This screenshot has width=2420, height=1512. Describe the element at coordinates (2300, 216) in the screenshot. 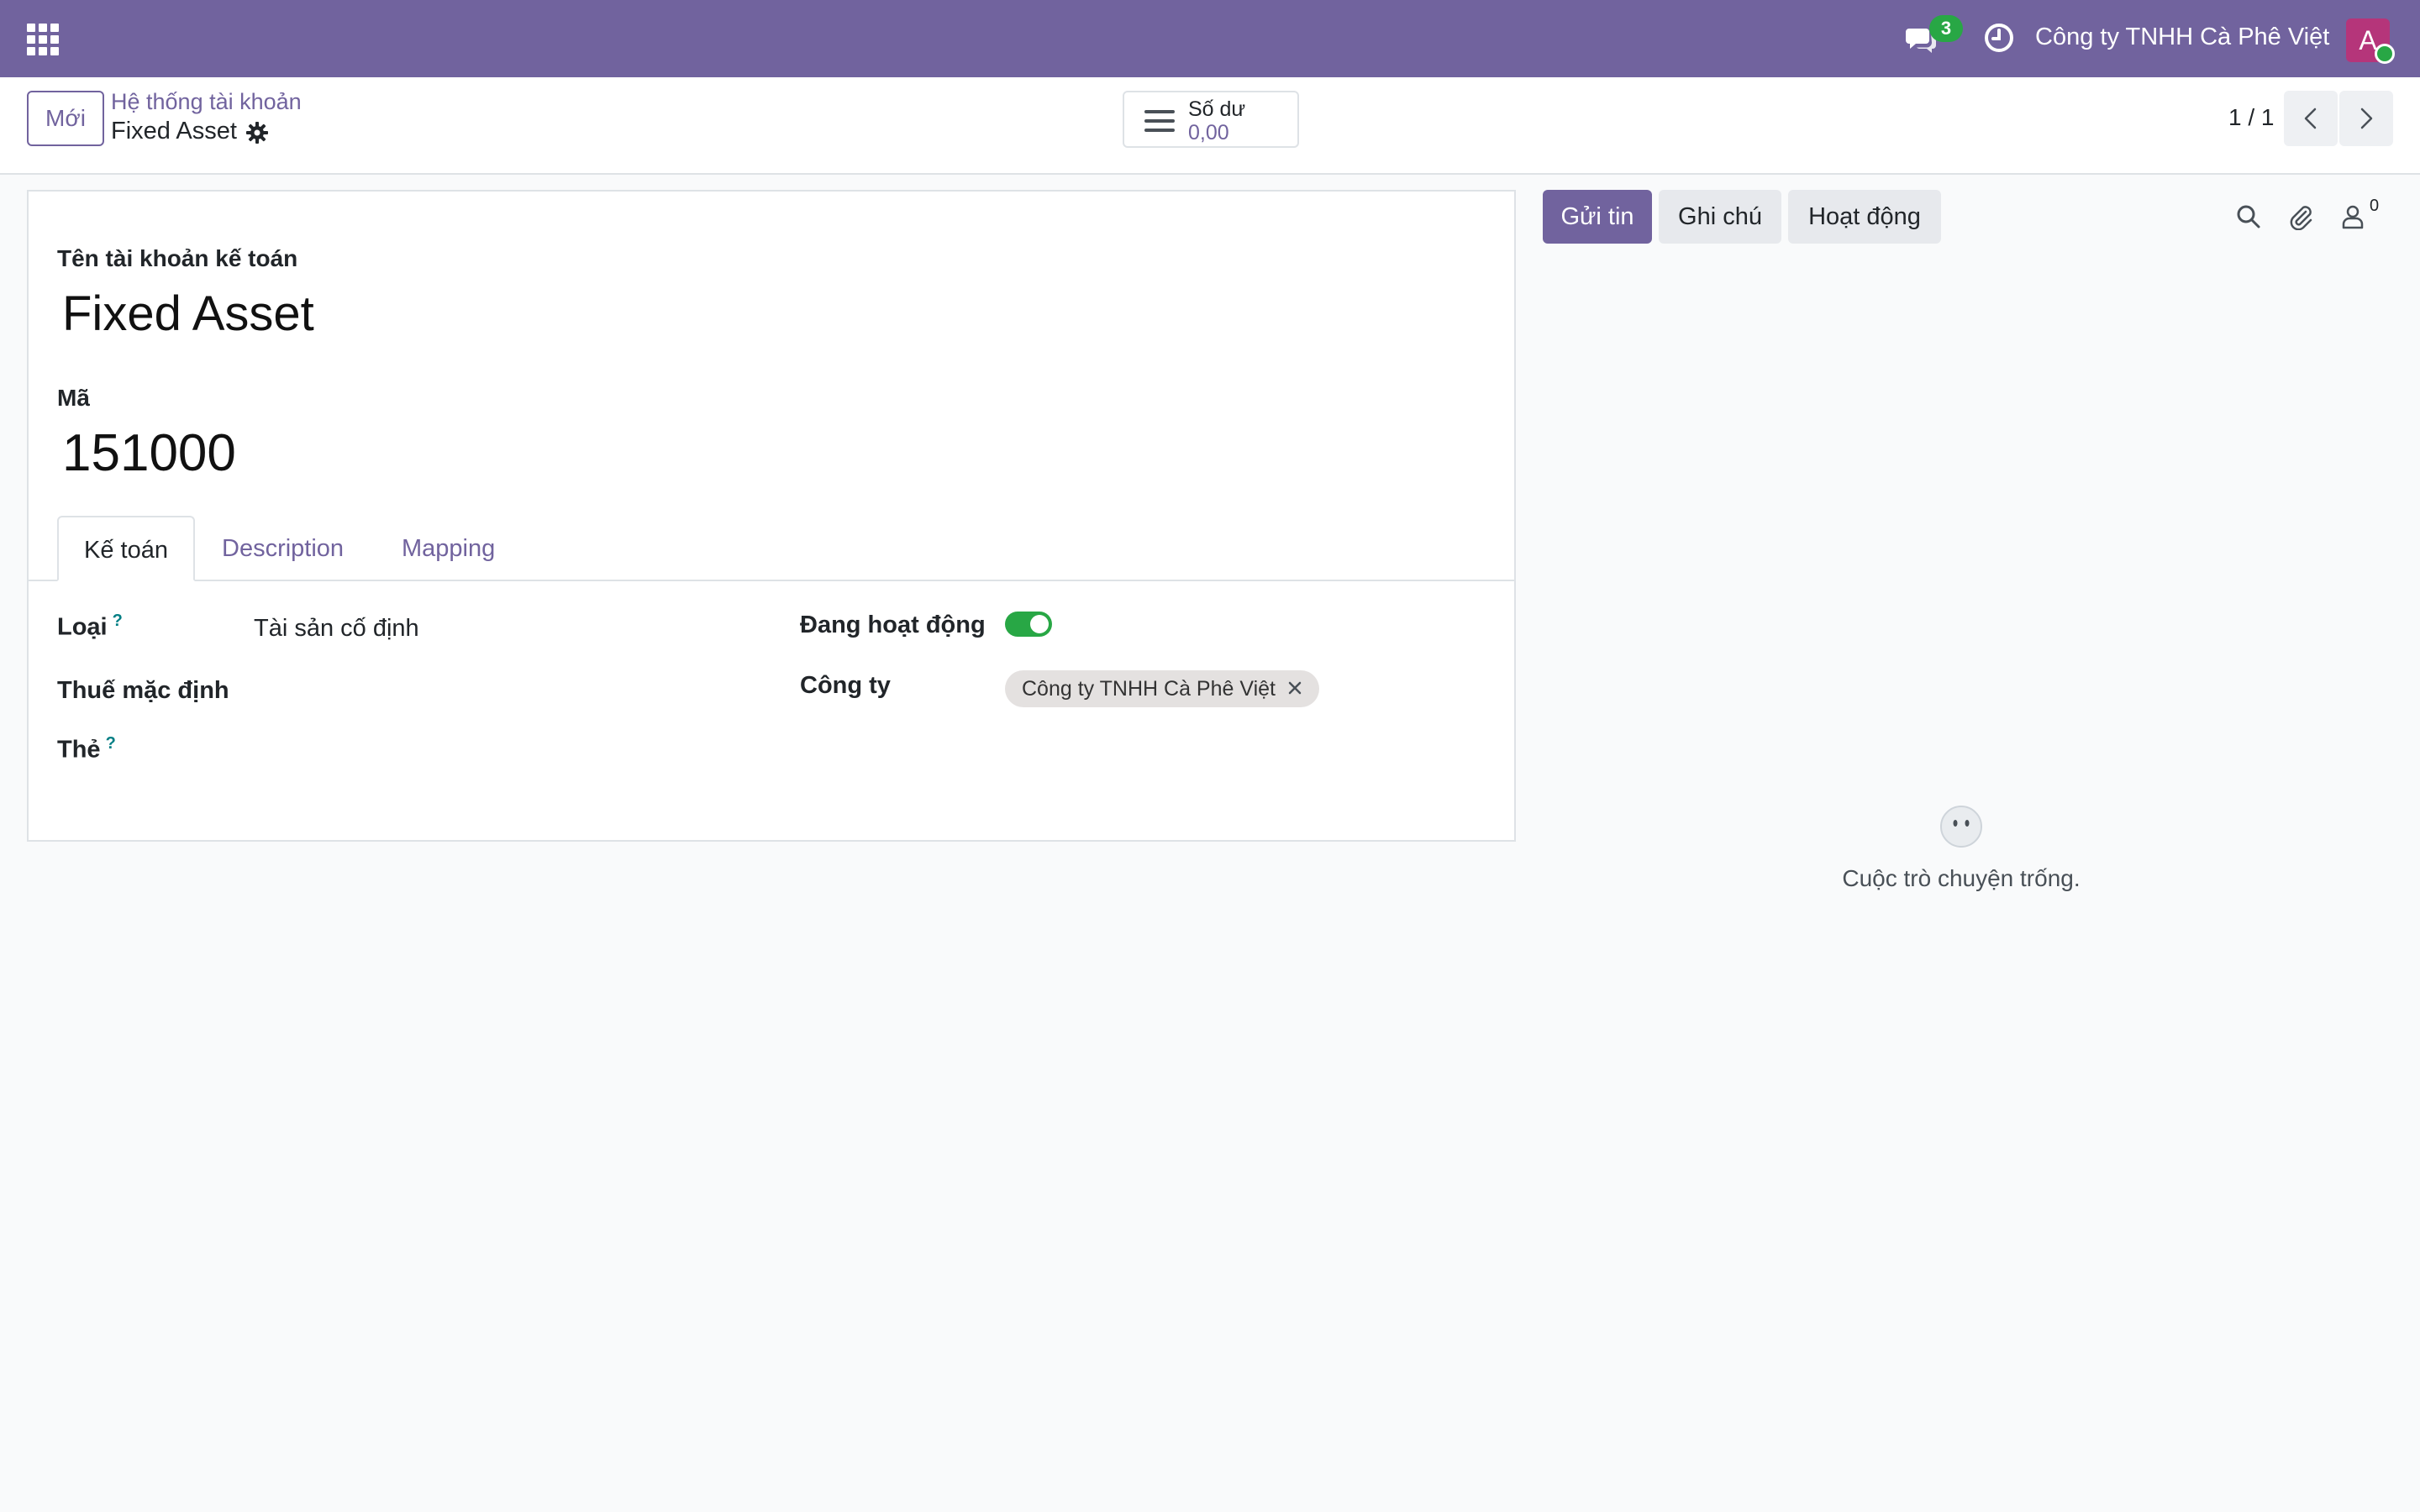

I see `paperclip-icon` at that location.